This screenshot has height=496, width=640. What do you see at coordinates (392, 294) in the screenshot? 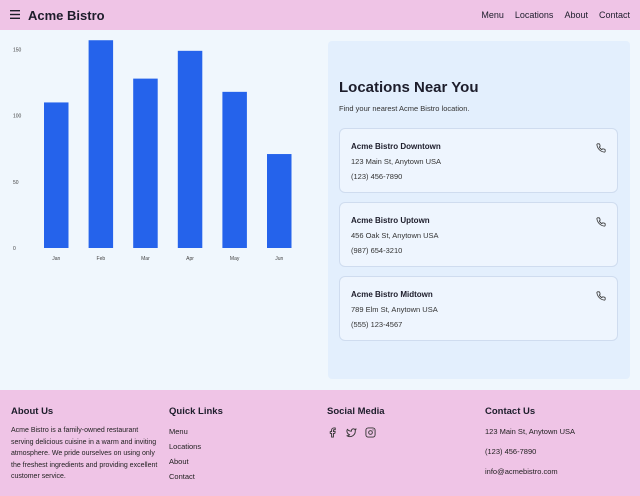
I see `location-name: Acme Bistro Midtown` at bounding box center [392, 294].